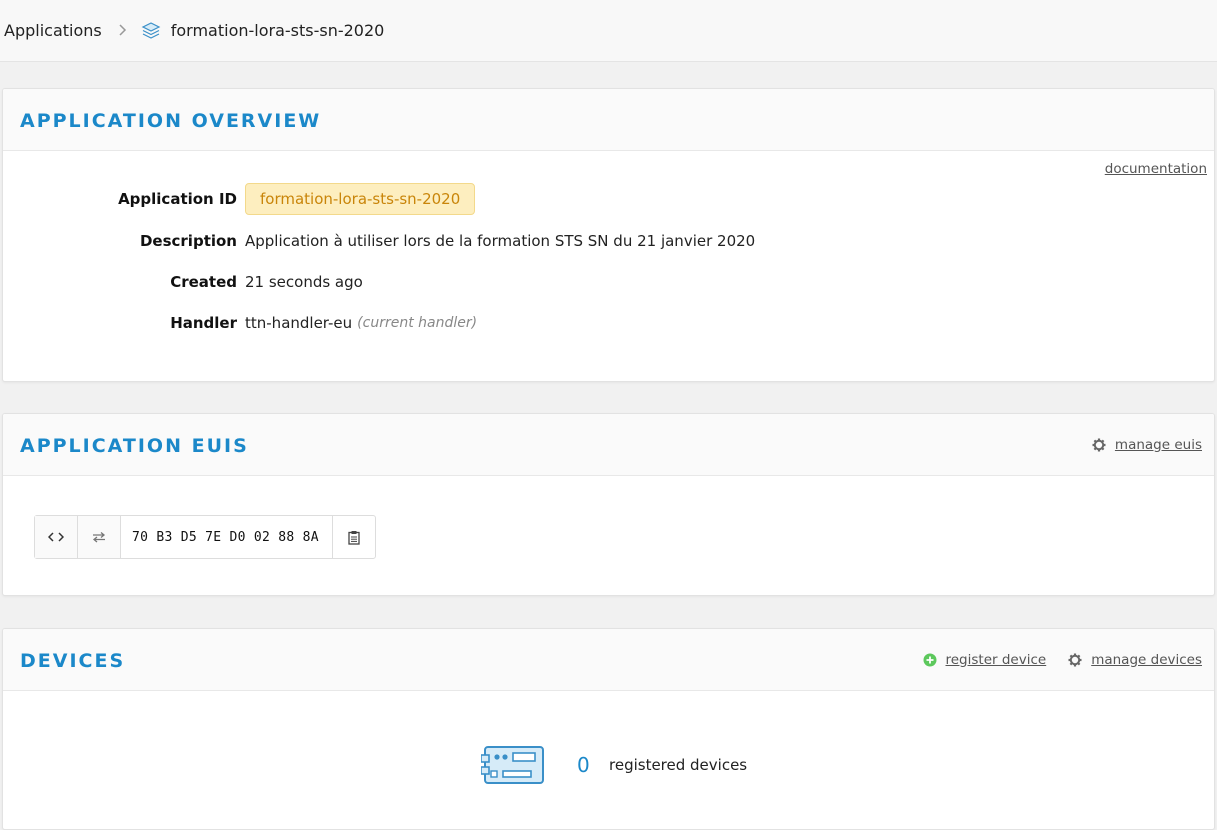  I want to click on register-device-link: register device, so click(985, 659).